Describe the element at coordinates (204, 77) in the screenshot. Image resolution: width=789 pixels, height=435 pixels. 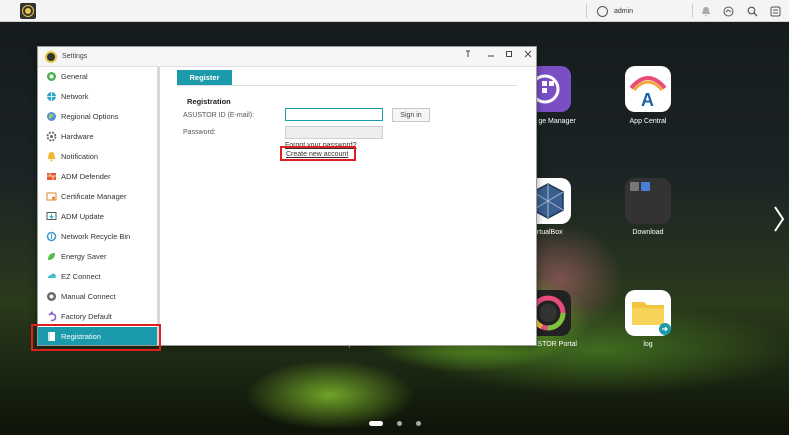
I see `tab-register: Register` at that location.